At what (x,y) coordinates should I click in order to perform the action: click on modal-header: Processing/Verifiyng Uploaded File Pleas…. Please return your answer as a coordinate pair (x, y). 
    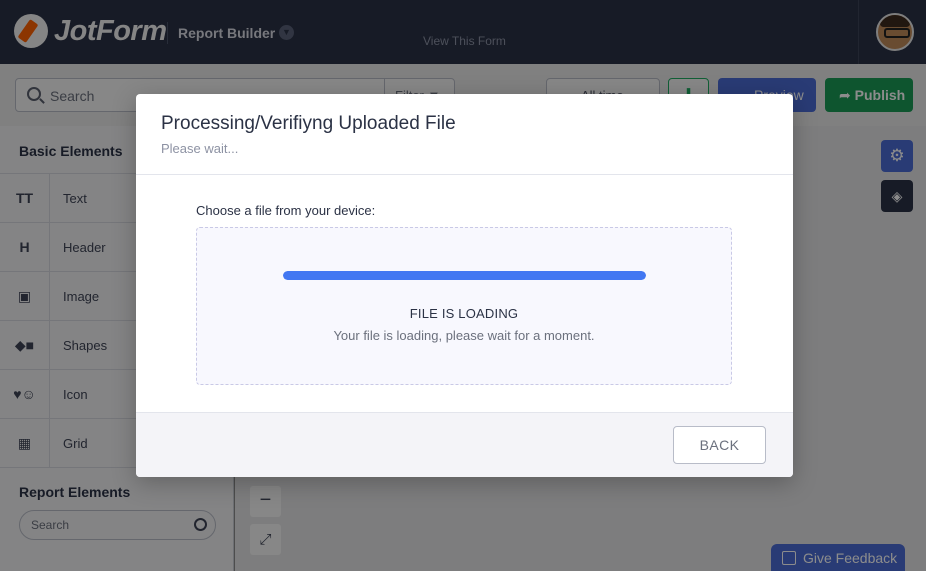
    Looking at the image, I should click on (464, 134).